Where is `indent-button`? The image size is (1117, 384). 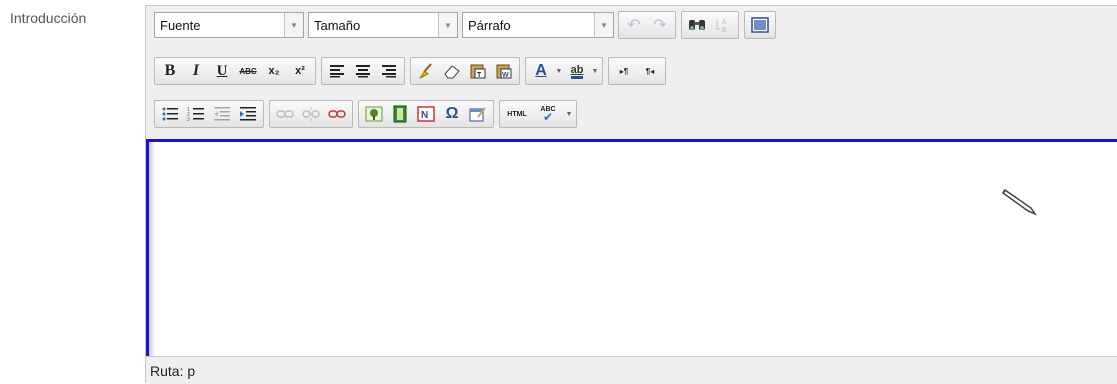 indent-button is located at coordinates (248, 114).